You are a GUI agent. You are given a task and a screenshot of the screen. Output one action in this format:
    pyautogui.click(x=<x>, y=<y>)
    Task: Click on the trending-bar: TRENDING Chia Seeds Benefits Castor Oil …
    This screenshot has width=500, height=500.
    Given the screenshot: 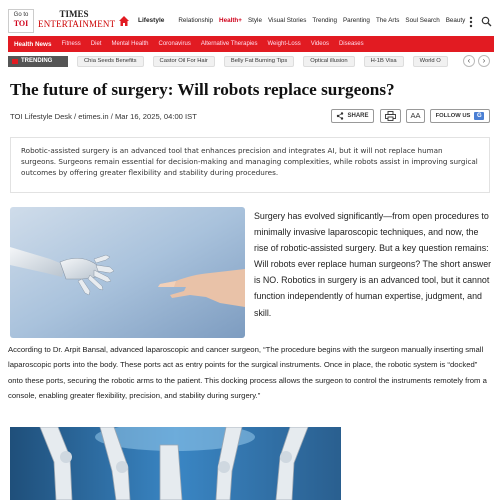 What is the action you would take?
    pyautogui.click(x=251, y=61)
    